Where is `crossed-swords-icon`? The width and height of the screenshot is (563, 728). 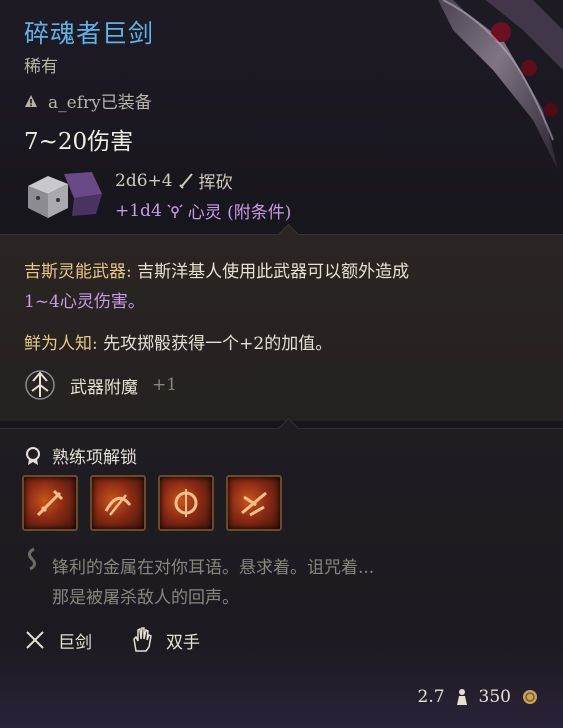 crossed-swords-icon is located at coordinates (35, 640).